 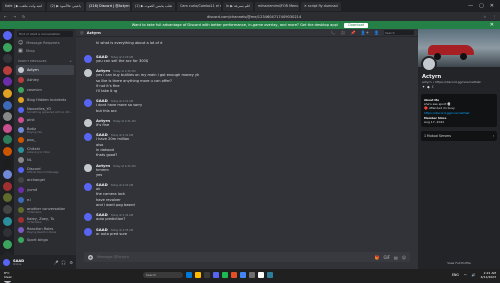 I want to click on wifi-icon: ◠, so click(x=465, y=275).